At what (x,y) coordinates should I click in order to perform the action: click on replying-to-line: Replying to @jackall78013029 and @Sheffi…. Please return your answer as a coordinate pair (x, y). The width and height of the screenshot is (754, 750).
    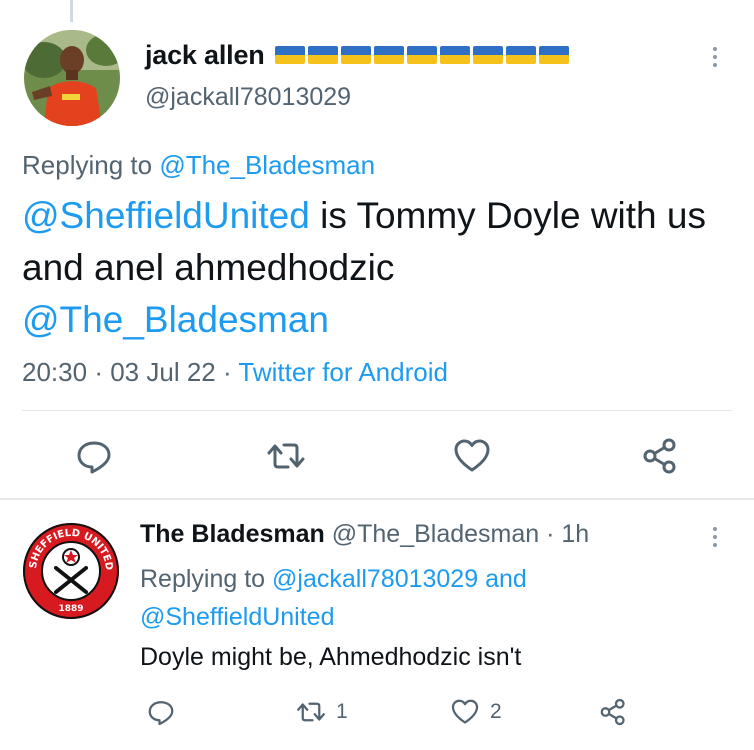
    Looking at the image, I should click on (333, 598).